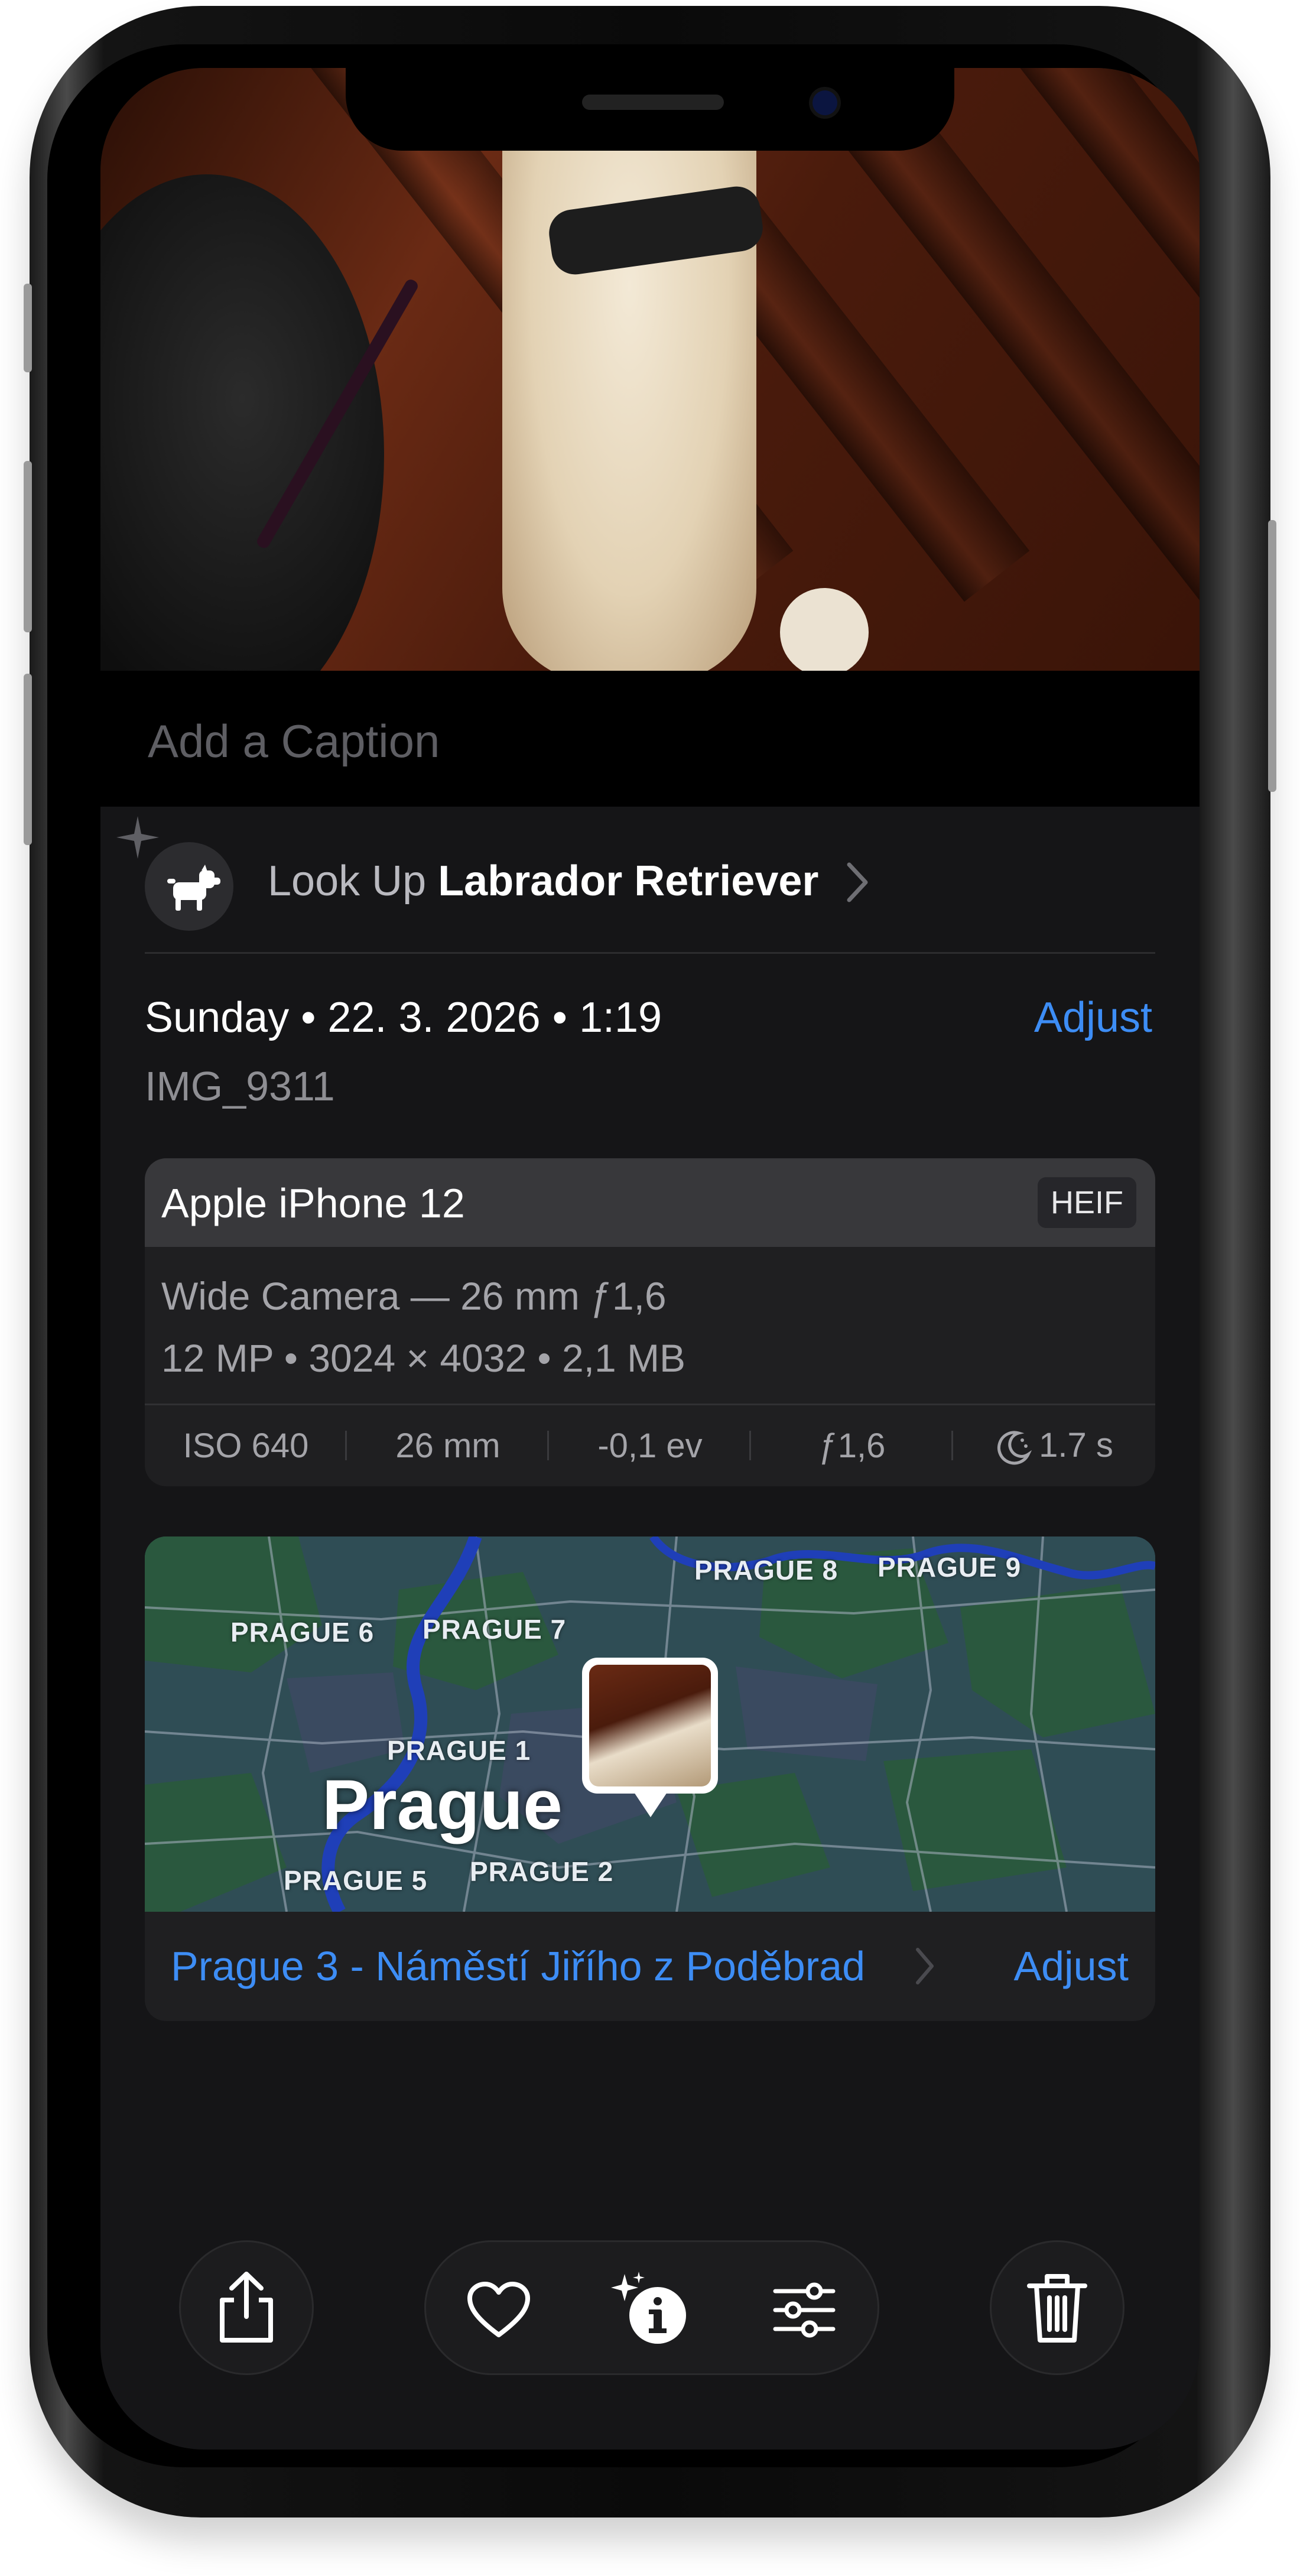 The image size is (1300, 2576). What do you see at coordinates (518, 1966) in the screenshot?
I see `location-name: Prague 3 - Náměstí Jiřího z Poděbrad` at bounding box center [518, 1966].